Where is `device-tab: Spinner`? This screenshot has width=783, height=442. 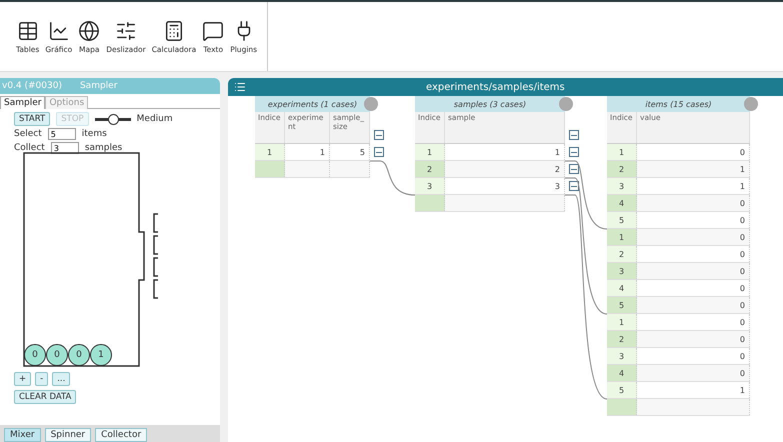 device-tab: Spinner is located at coordinates (68, 435).